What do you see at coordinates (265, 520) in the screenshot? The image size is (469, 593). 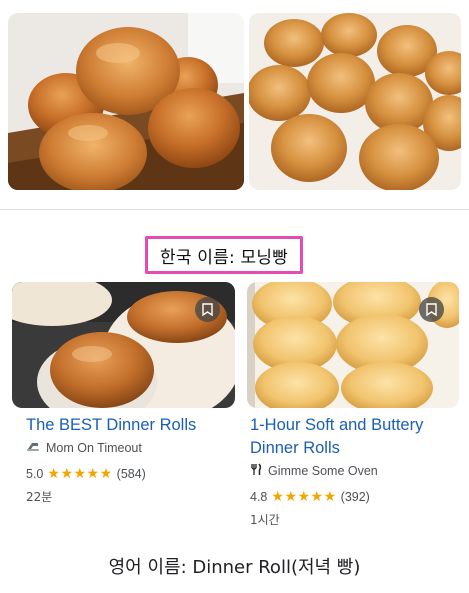 I see `recipe-card-2-time: 1시간` at bounding box center [265, 520].